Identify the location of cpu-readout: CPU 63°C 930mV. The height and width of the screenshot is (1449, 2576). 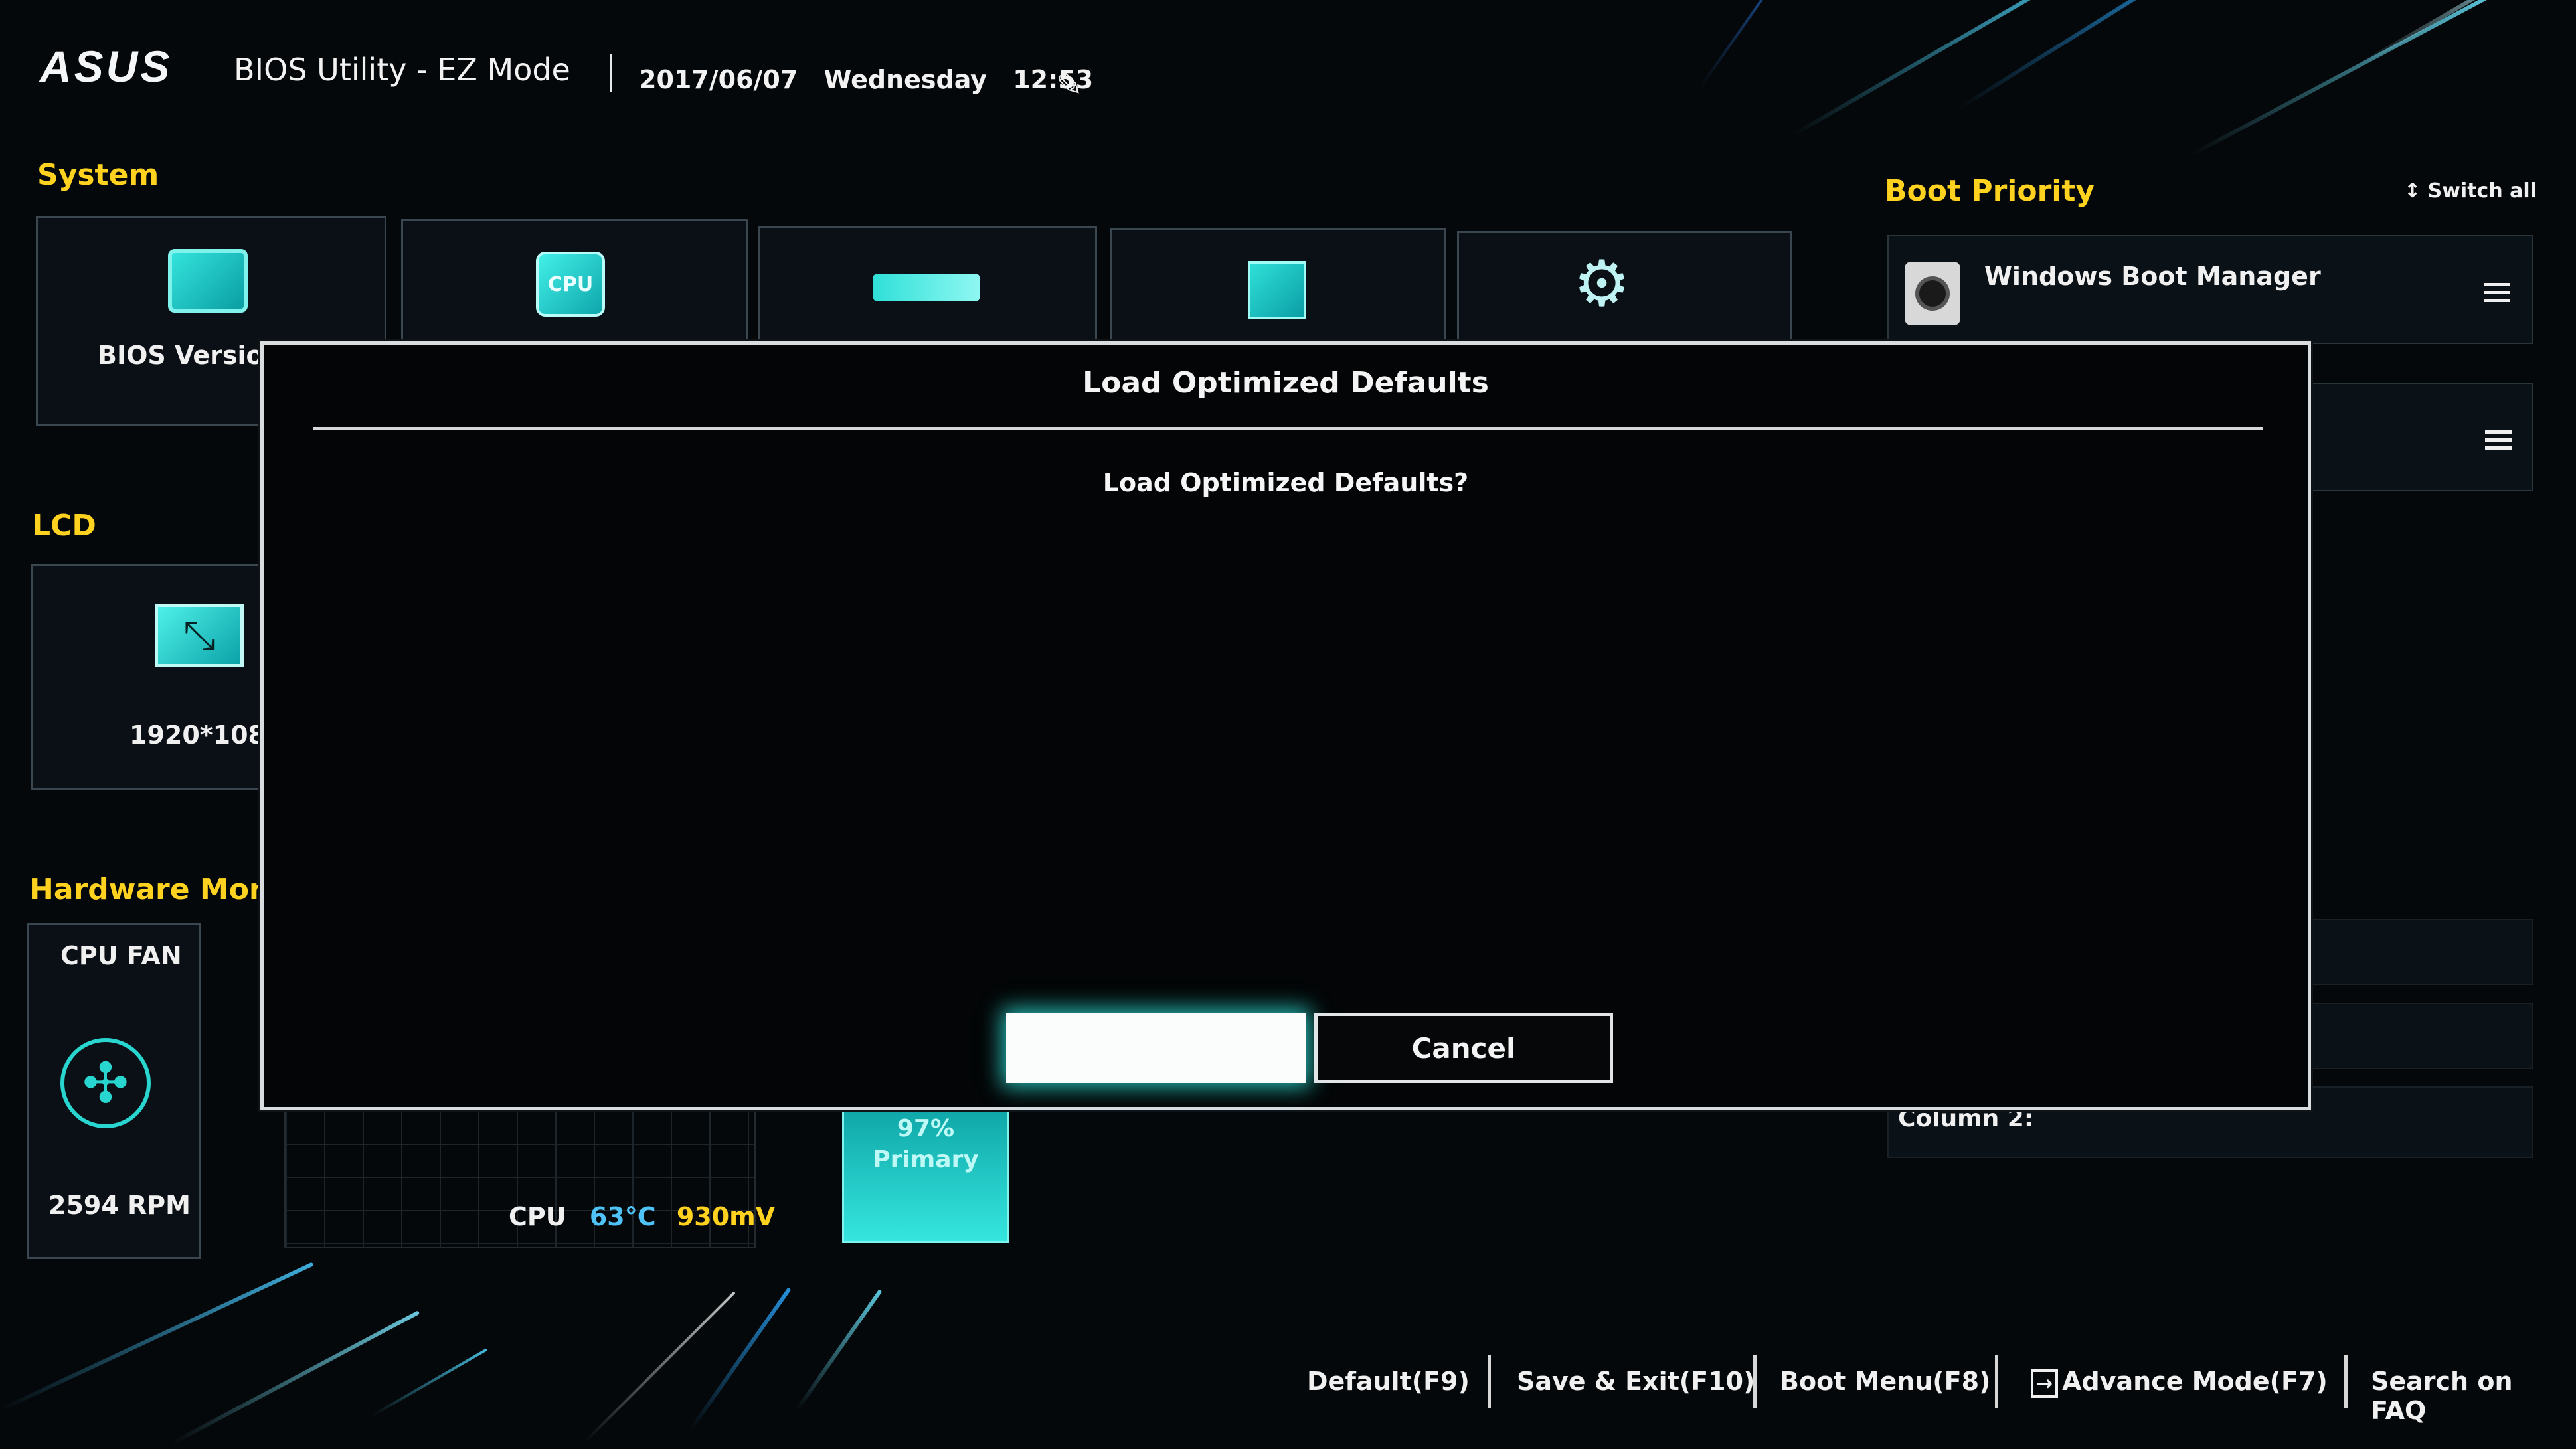
(642, 1216).